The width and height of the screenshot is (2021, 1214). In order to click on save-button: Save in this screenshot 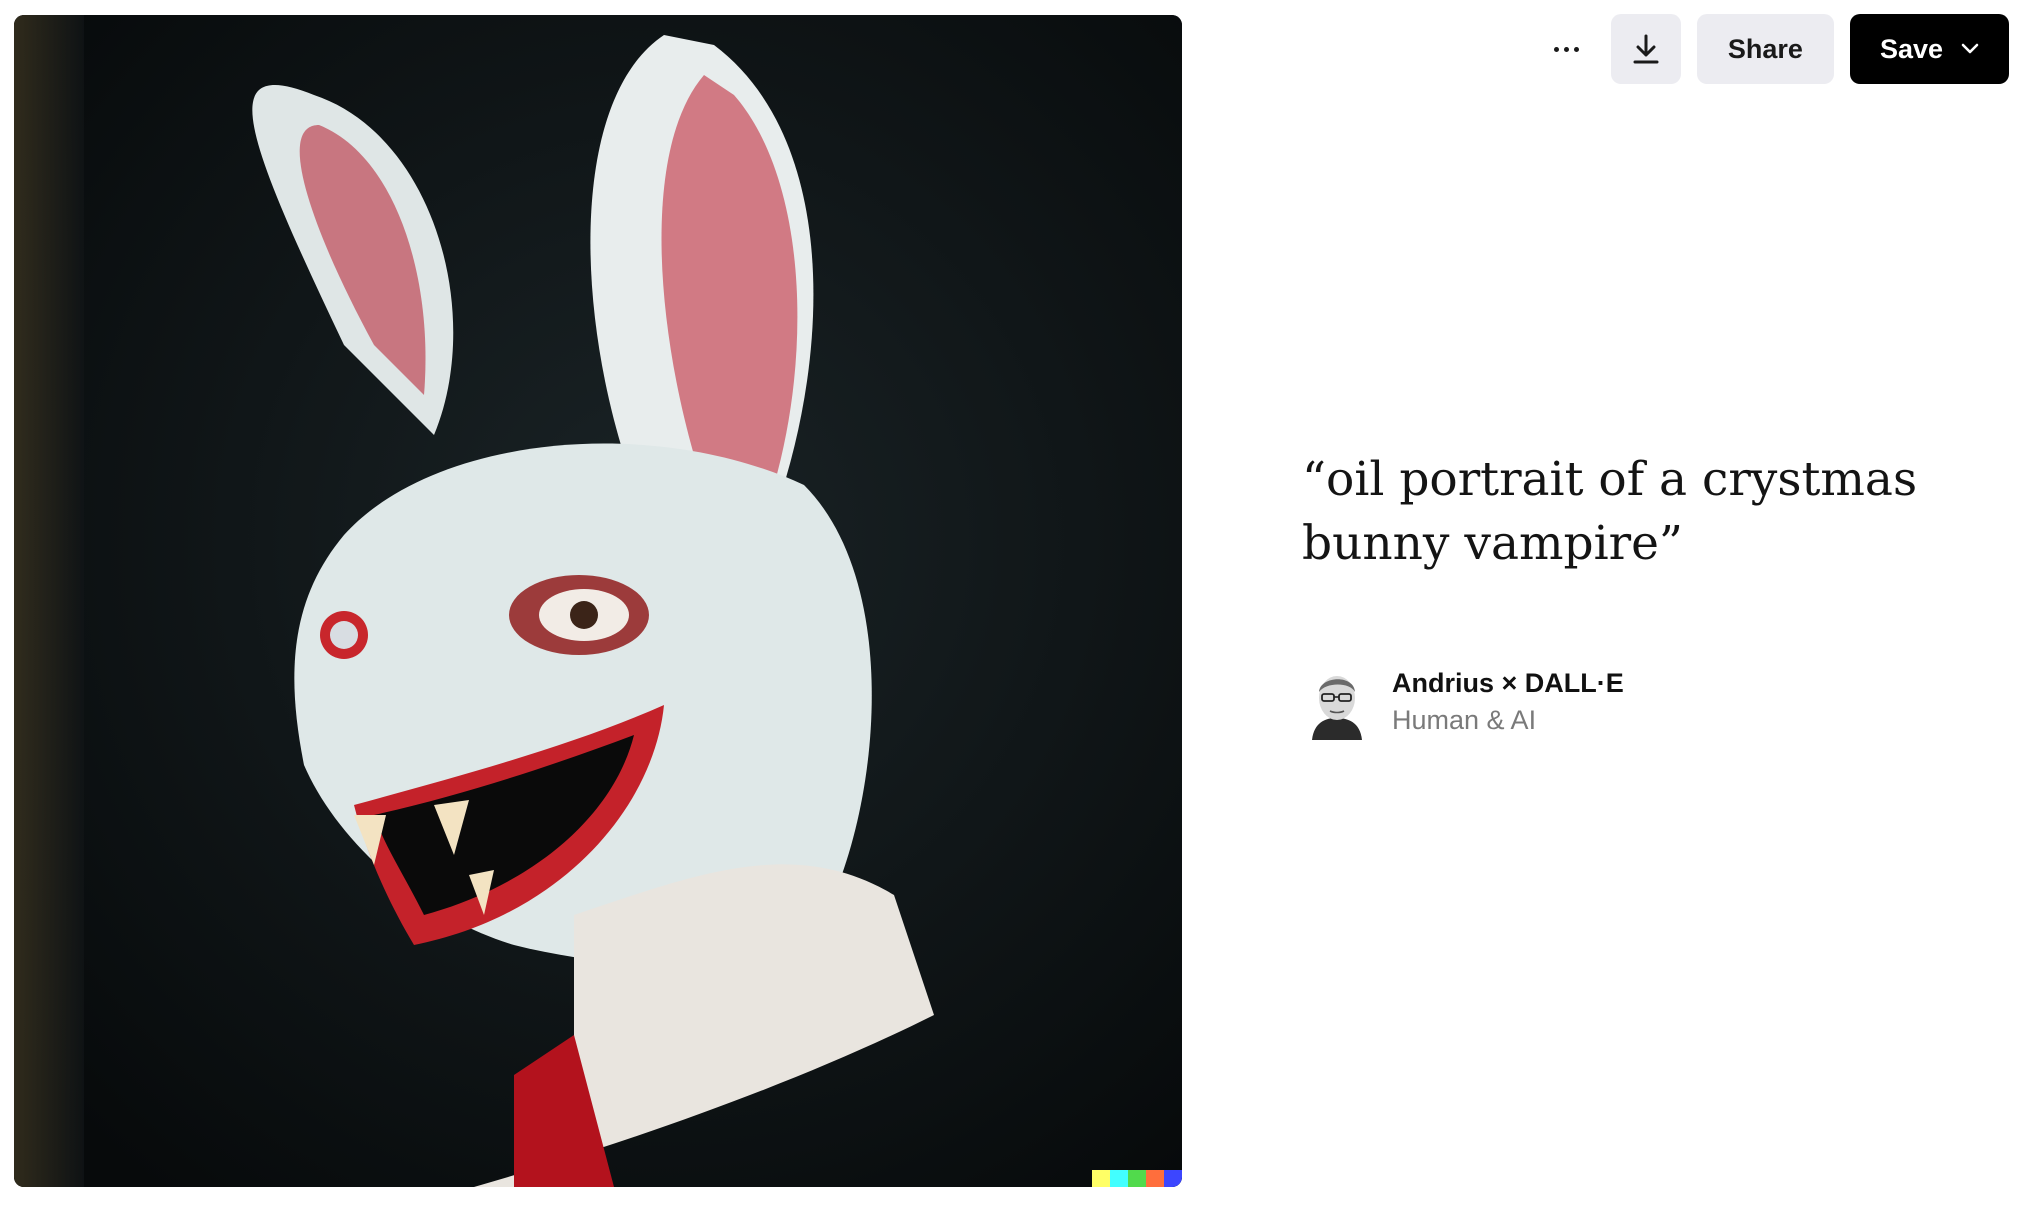, I will do `click(1929, 49)`.